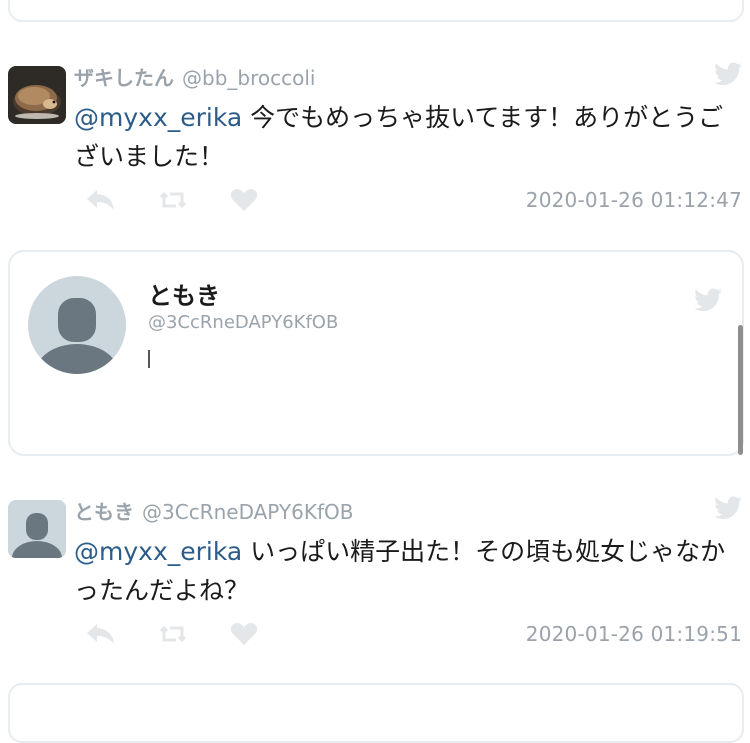 This screenshot has width=750, height=743. Describe the element at coordinates (184, 296) in the screenshot. I see `compose-display-name: ともき` at that location.